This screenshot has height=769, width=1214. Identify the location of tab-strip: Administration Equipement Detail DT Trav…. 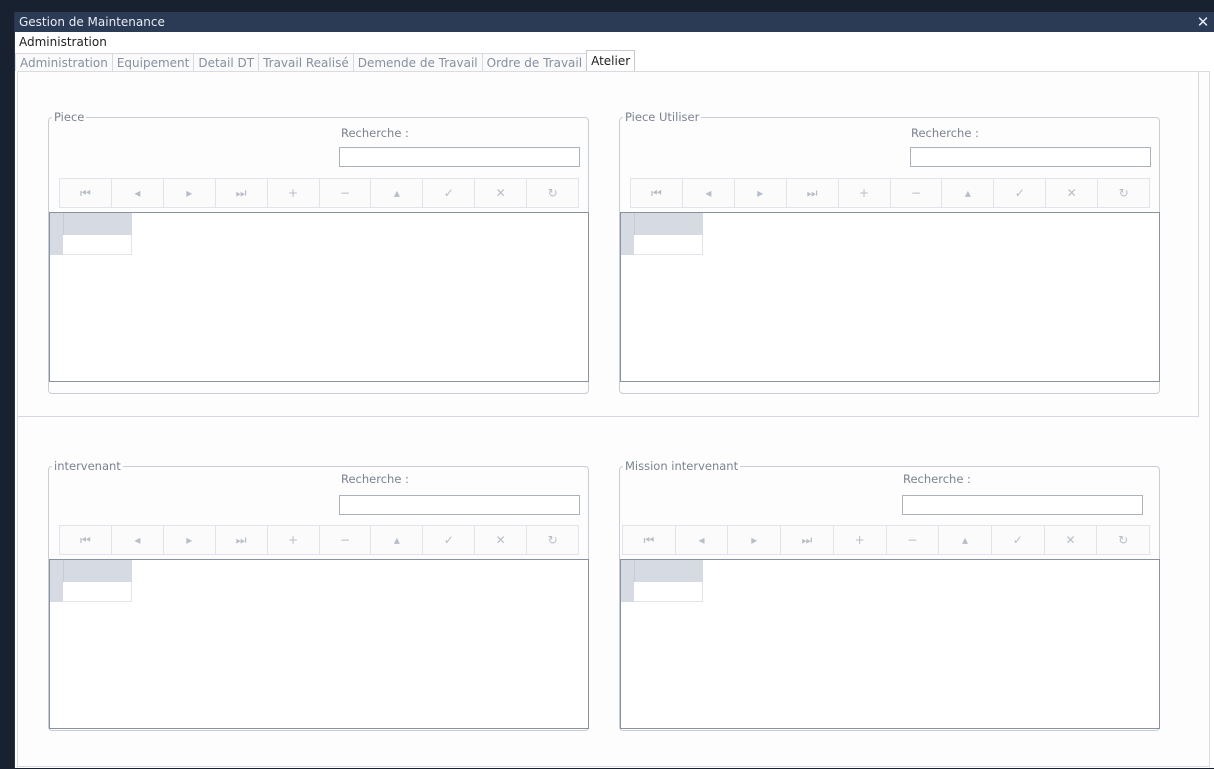
(325, 60).